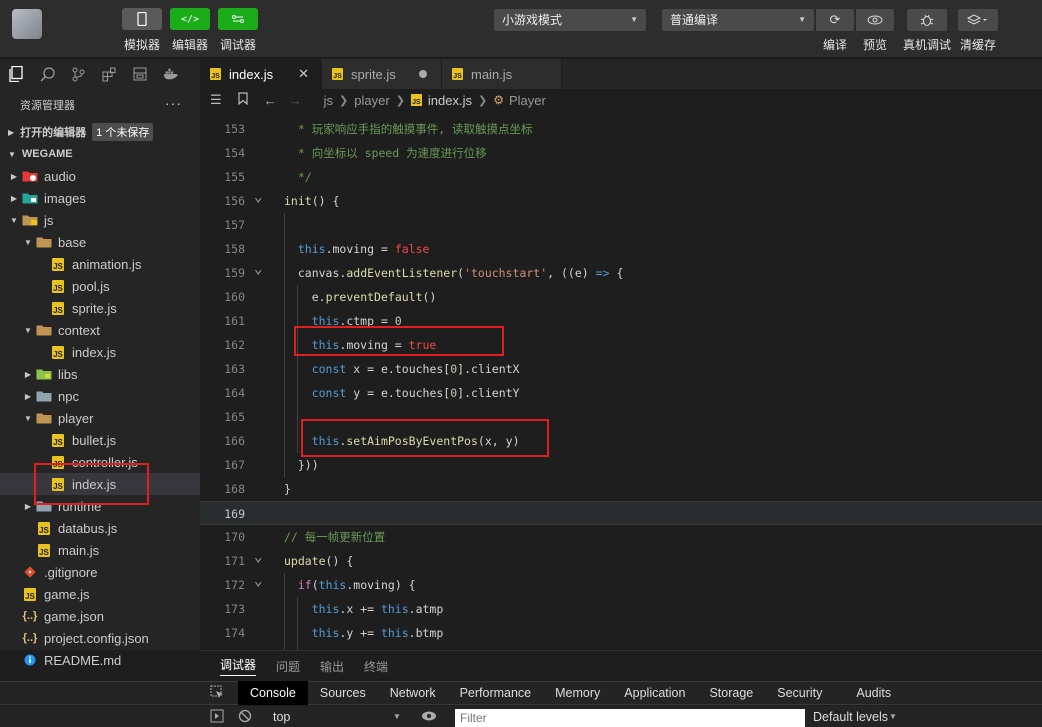 The image size is (1042, 727). Describe the element at coordinates (413, 693) in the screenshot. I see `devtools-tab-network: Network` at that location.